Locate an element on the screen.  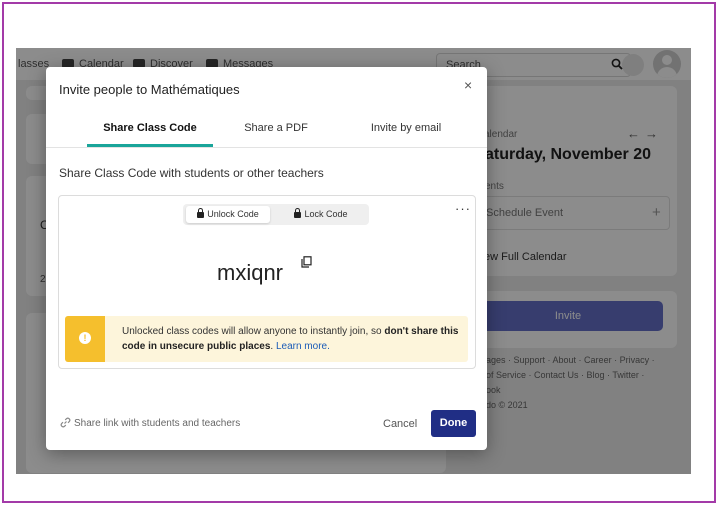
lock-code-option: Lock Code is located at coordinates (321, 214).